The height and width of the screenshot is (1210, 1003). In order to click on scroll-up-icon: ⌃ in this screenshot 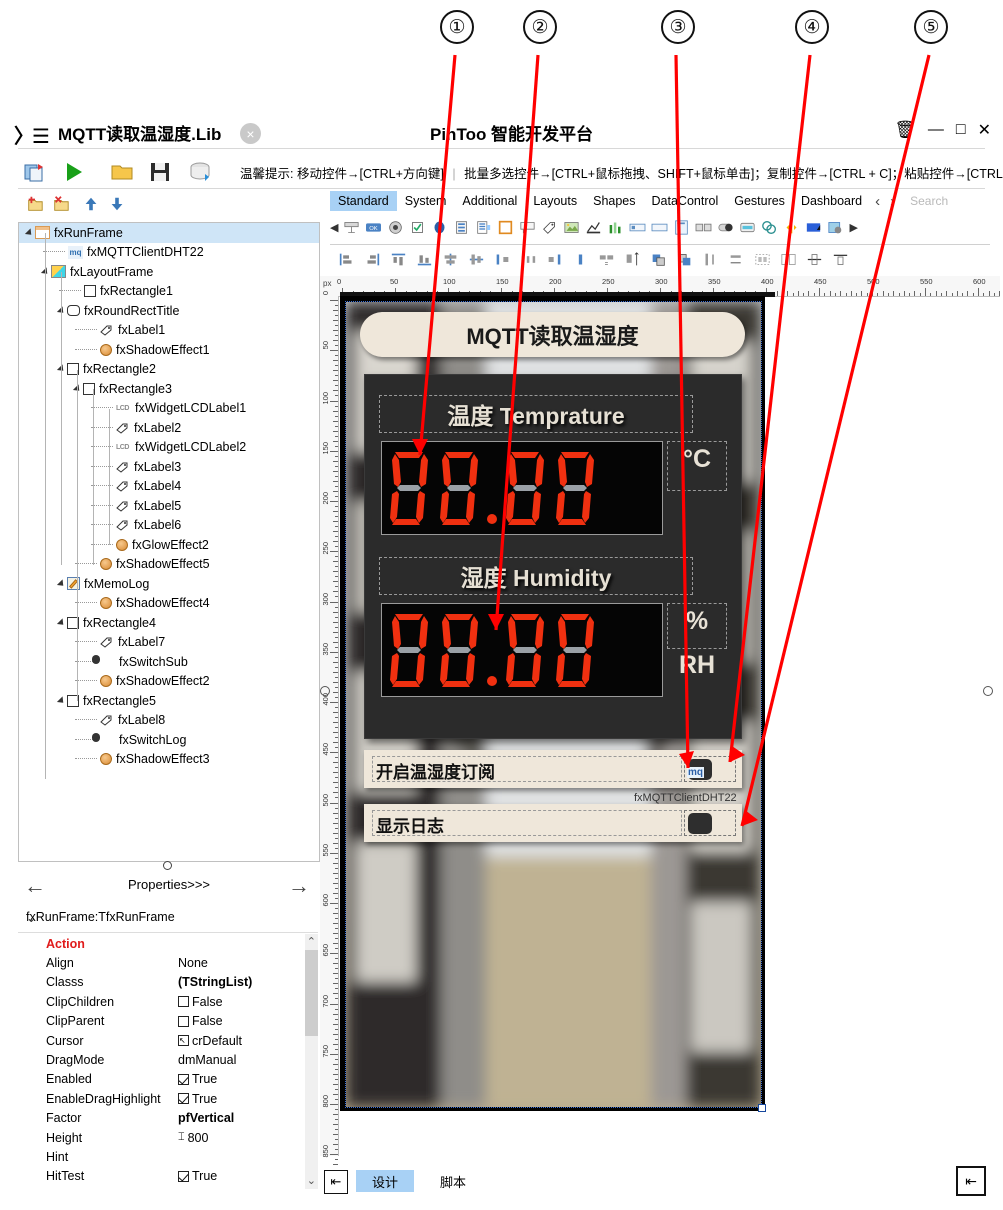, I will do `click(311, 941)`.